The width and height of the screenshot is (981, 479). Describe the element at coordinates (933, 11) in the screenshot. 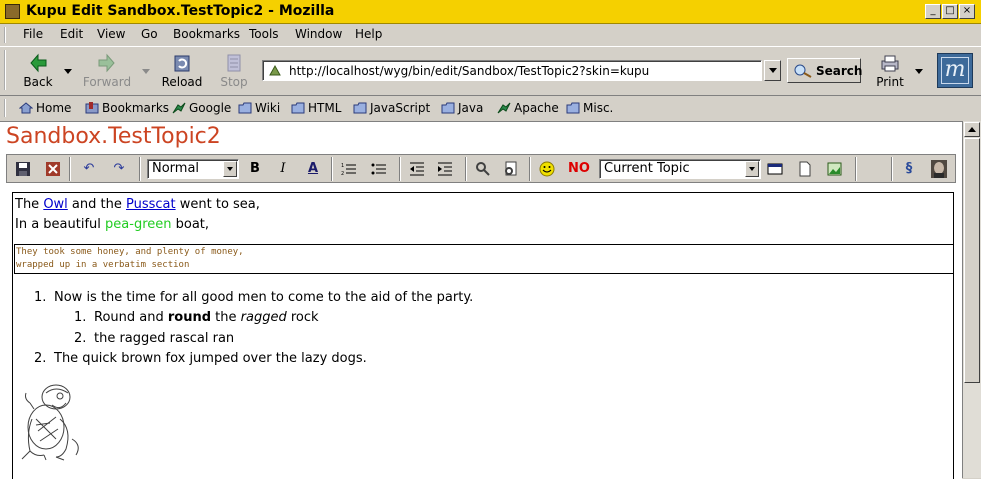

I see `minimize-button: _` at that location.